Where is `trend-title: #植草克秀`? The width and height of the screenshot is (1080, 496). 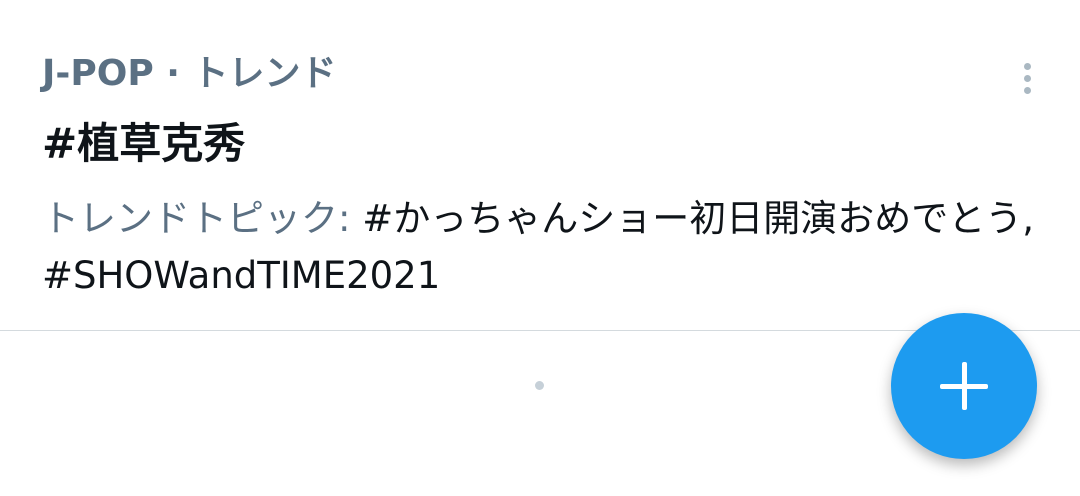
trend-title: #植草克秀 is located at coordinates (144, 143).